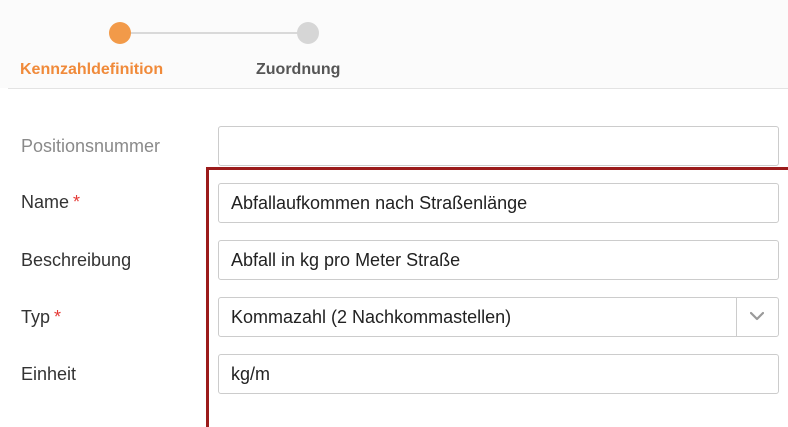 Image resolution: width=788 pixels, height=427 pixels. Describe the element at coordinates (76, 260) in the screenshot. I see `beschreibung-label: Beschreibung` at that location.